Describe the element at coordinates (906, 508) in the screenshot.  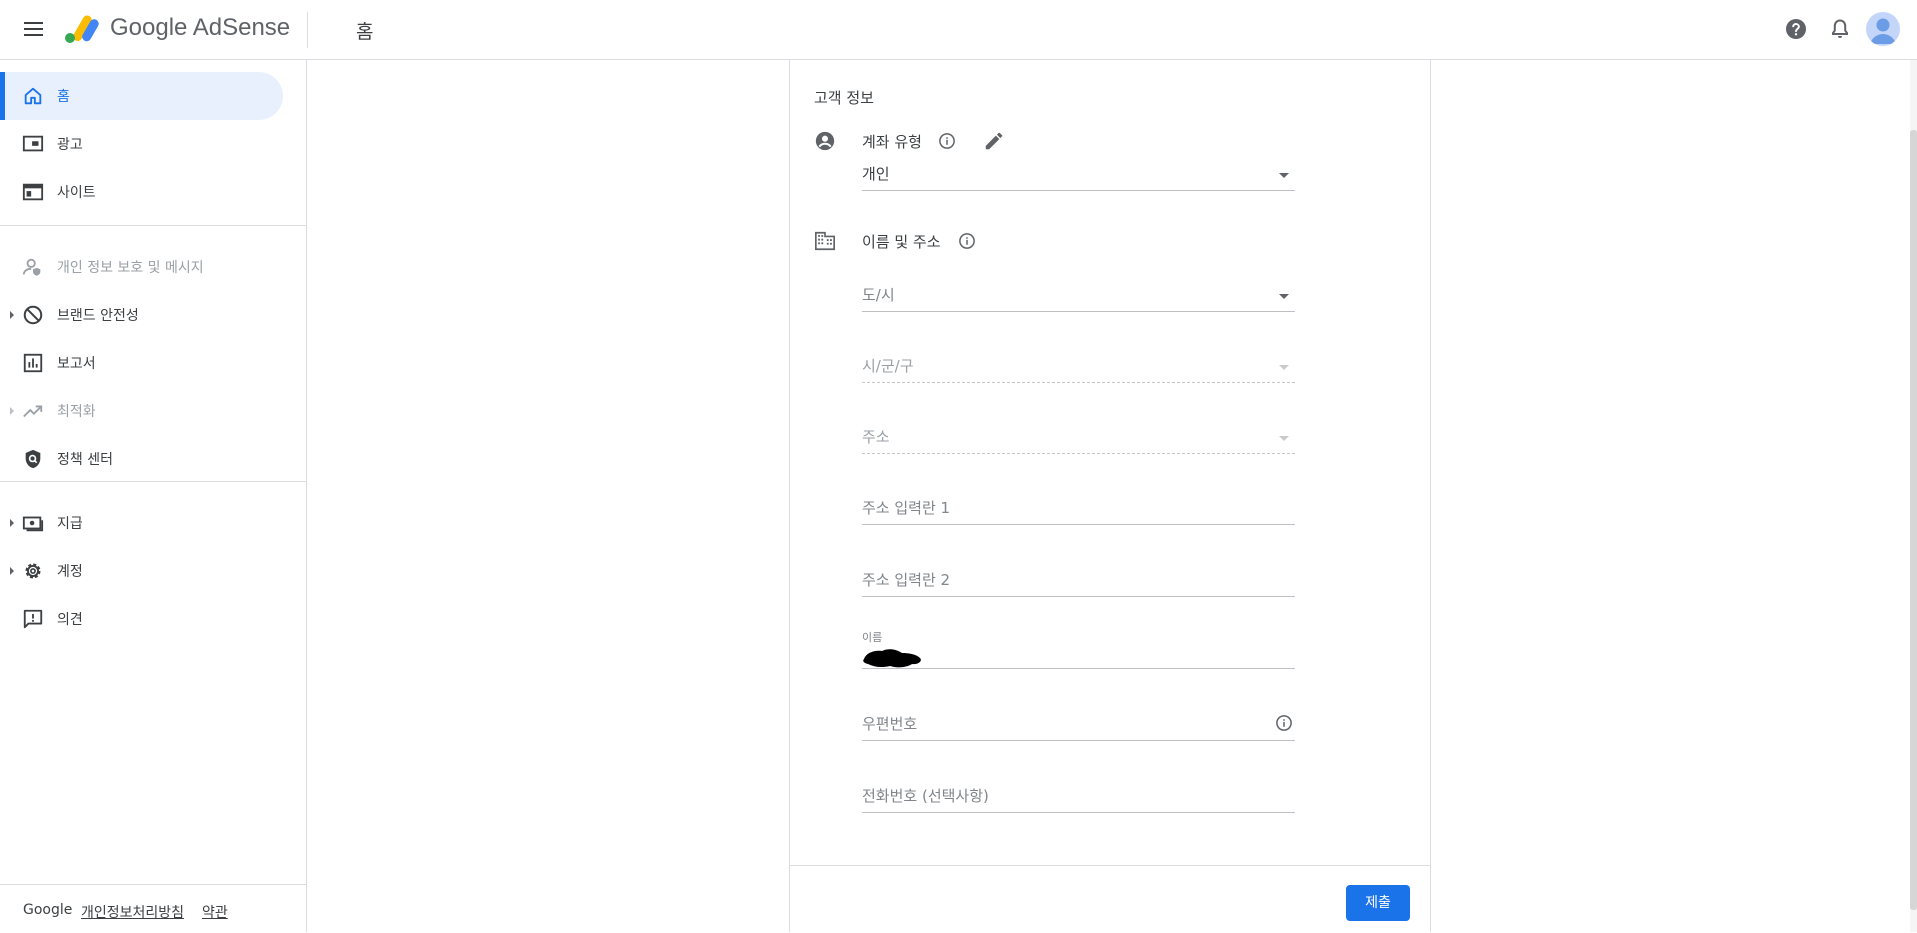
I see `address-line1-placeholder: 주소 입력란 1` at that location.